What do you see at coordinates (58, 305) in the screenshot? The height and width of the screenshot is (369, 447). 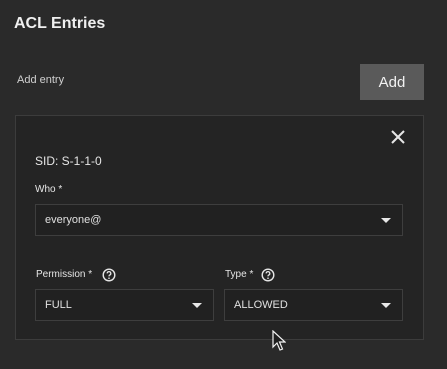 I see `permission-value: FULL` at bounding box center [58, 305].